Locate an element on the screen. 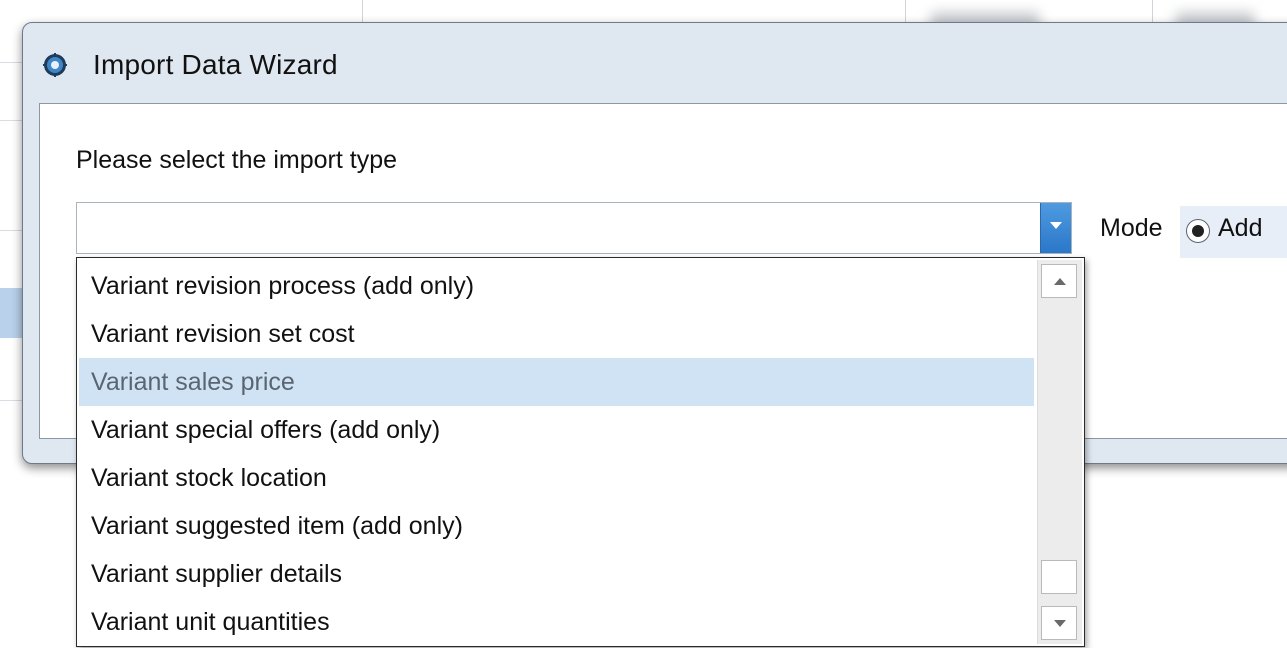 This screenshot has width=1287, height=648. chevron-up-icon is located at coordinates (1060, 281).